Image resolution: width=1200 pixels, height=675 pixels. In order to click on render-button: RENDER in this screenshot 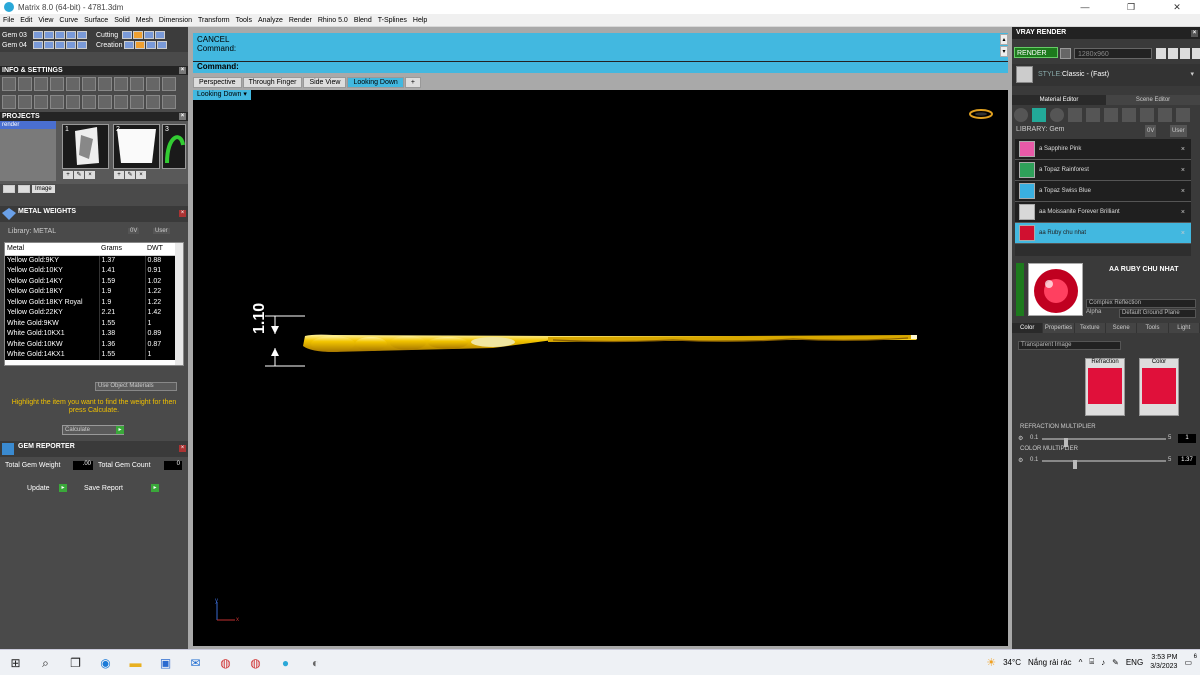, I will do `click(1036, 52)`.